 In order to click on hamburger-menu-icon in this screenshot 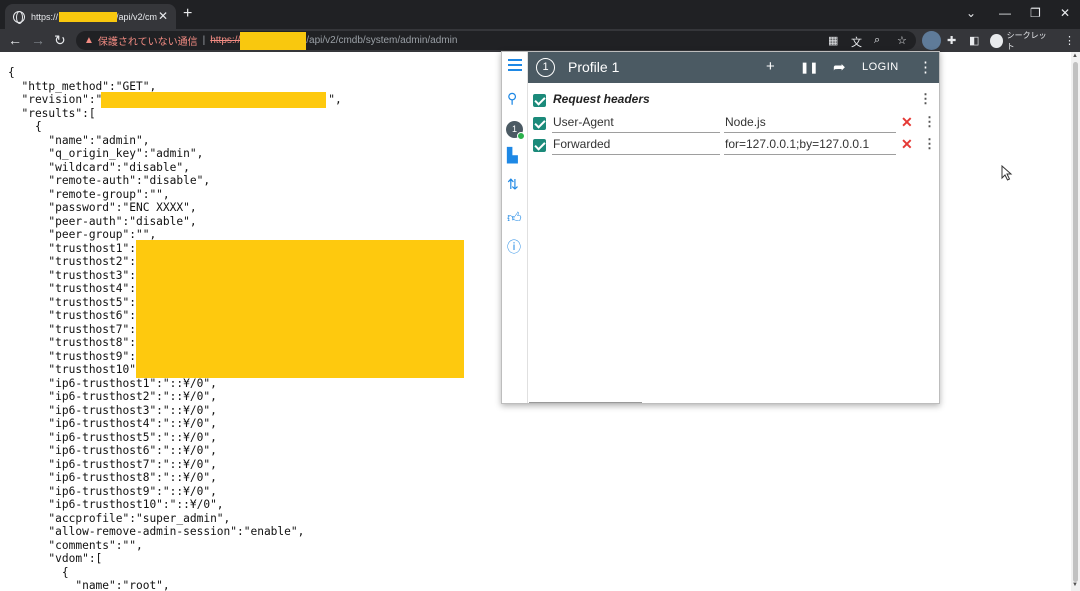, I will do `click(515, 66)`.